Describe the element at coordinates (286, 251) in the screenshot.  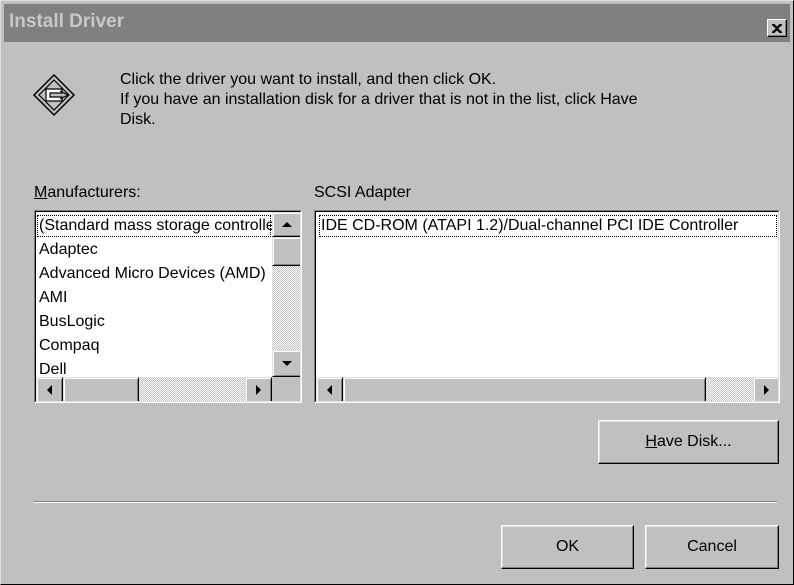
I see `manufacturers-vscroll-thumb` at that location.